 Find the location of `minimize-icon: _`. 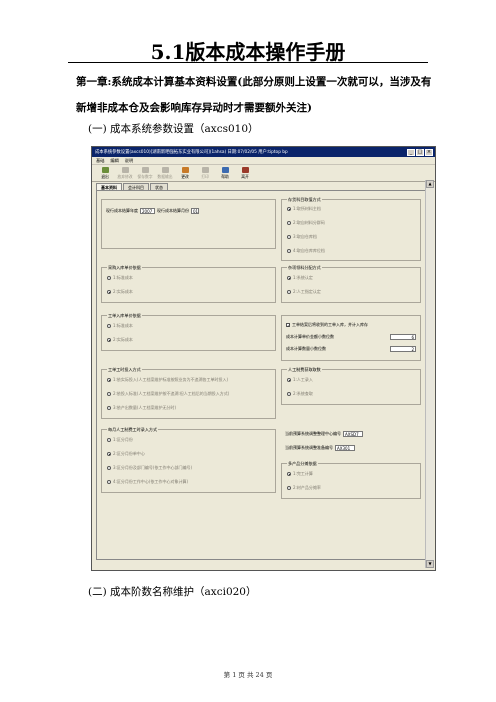

minimize-icon: _ is located at coordinates (411, 152).